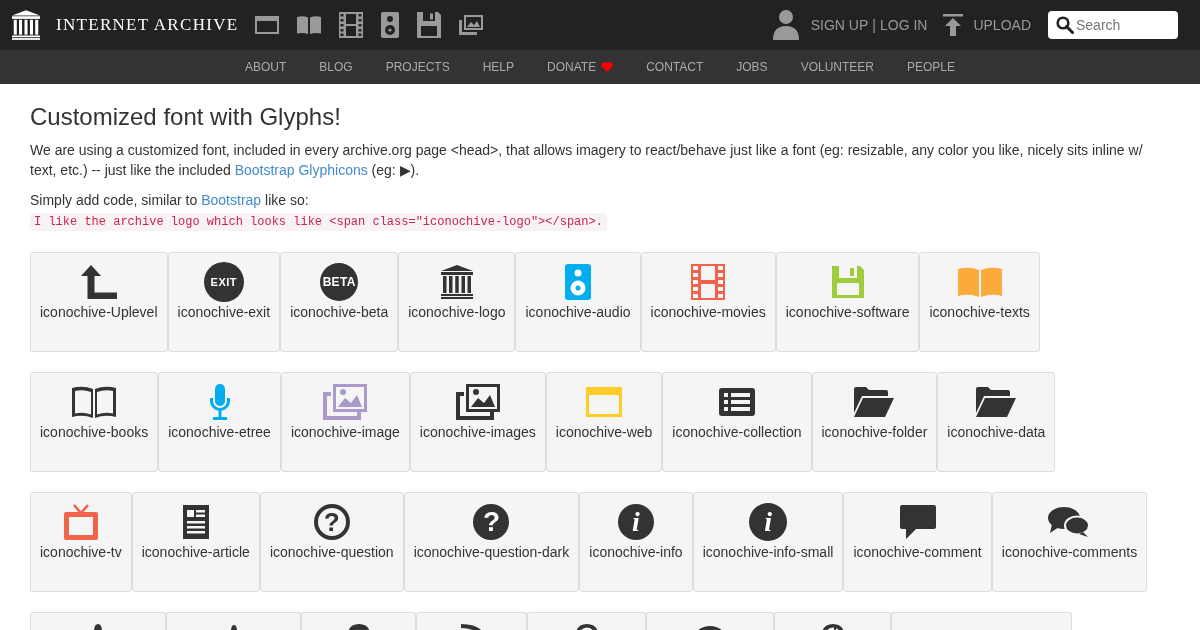 The width and height of the screenshot is (1200, 630). What do you see at coordinates (267, 25) in the screenshot?
I see `browser-window-icon` at bounding box center [267, 25].